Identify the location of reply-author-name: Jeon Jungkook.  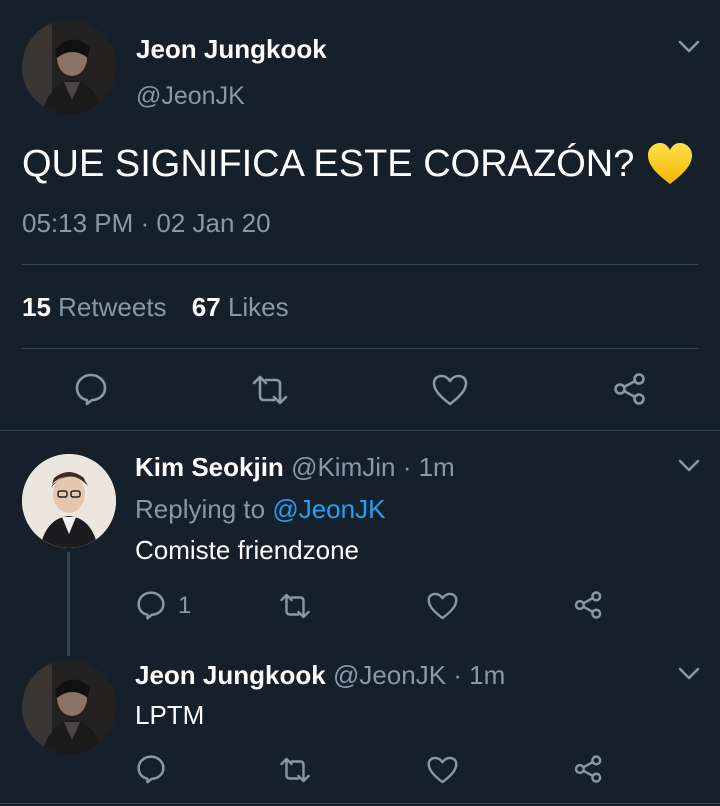
(230, 675).